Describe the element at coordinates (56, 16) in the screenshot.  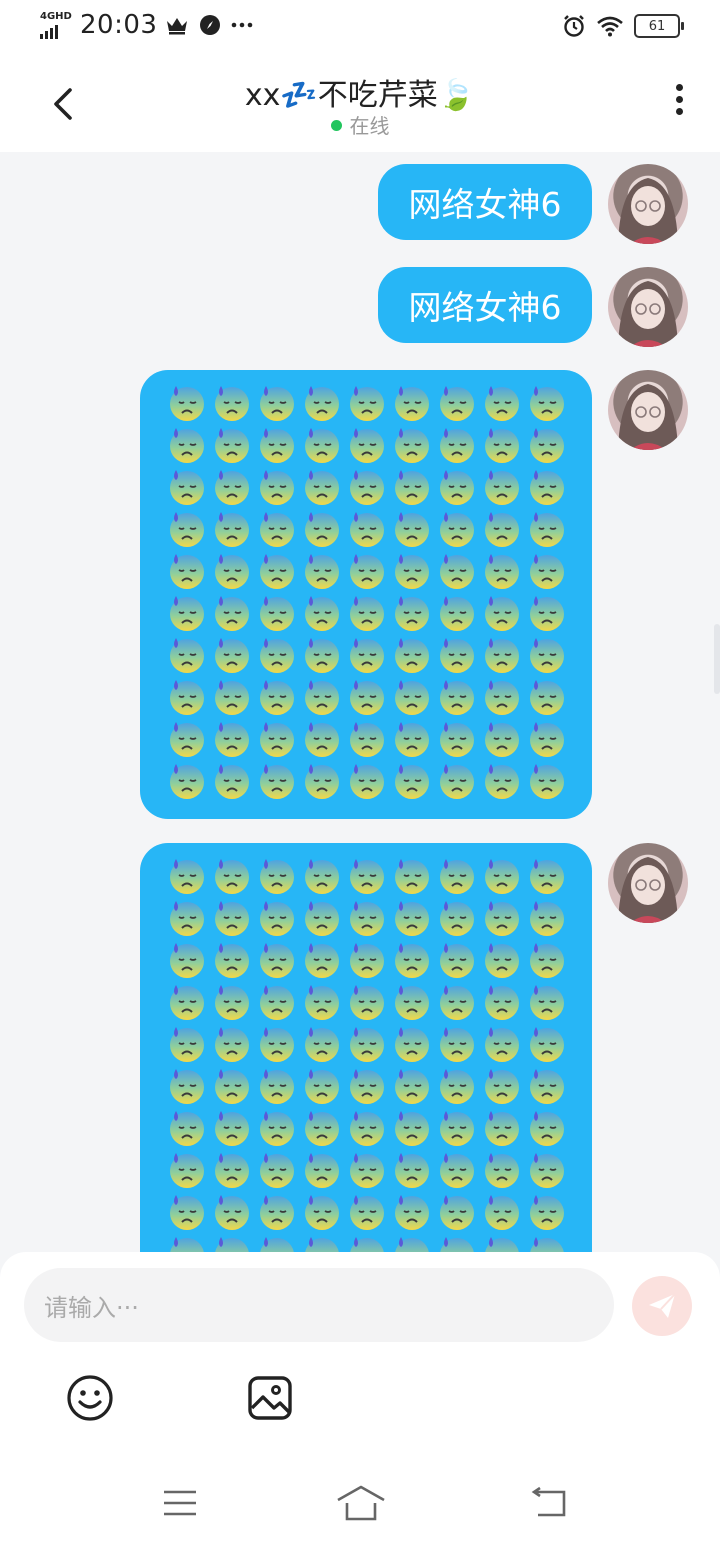
I see `network-label: 4GHD` at that location.